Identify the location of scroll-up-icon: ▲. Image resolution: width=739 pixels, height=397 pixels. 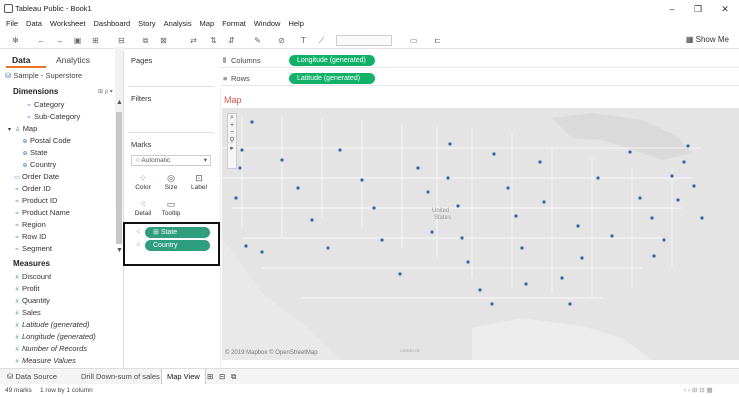
(119, 102).